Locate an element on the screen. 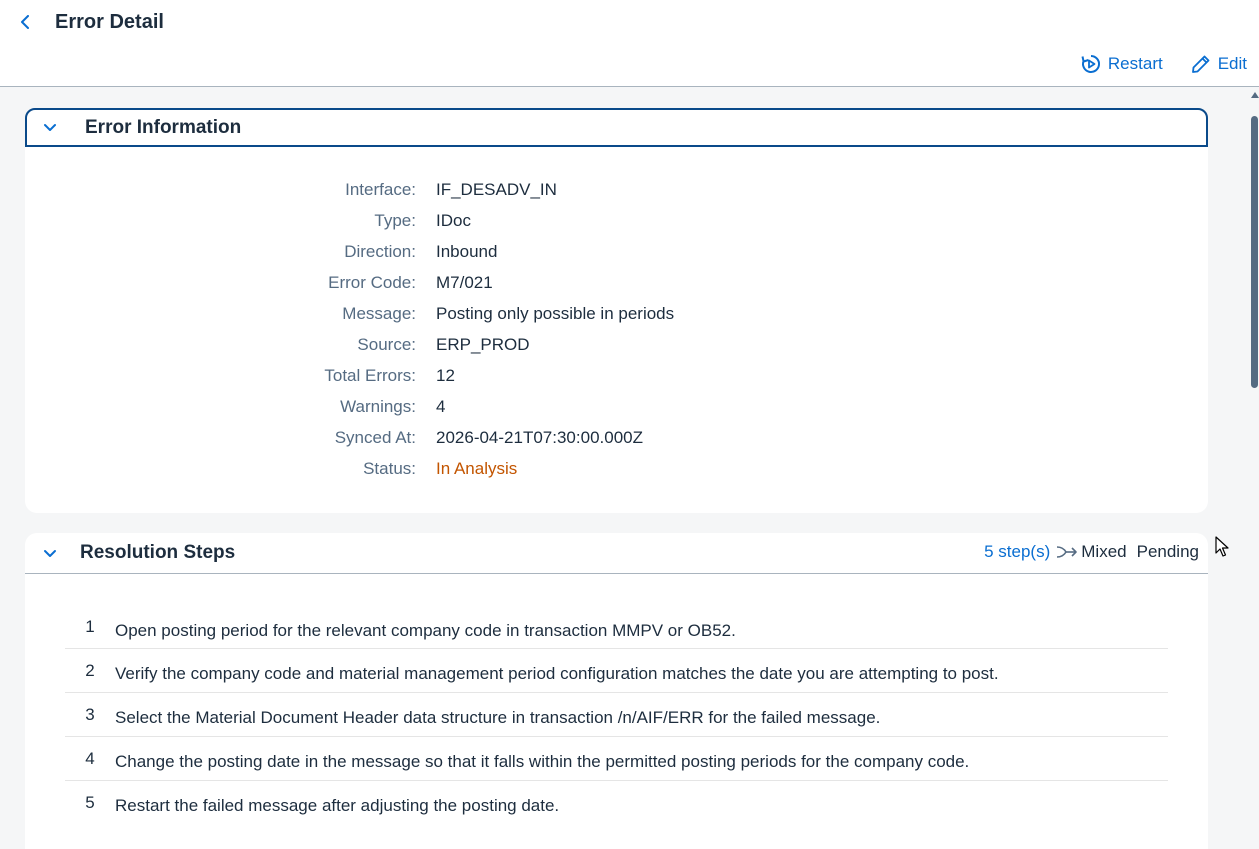  field-source: Source: ERP_PROD is located at coordinates (375, 350).